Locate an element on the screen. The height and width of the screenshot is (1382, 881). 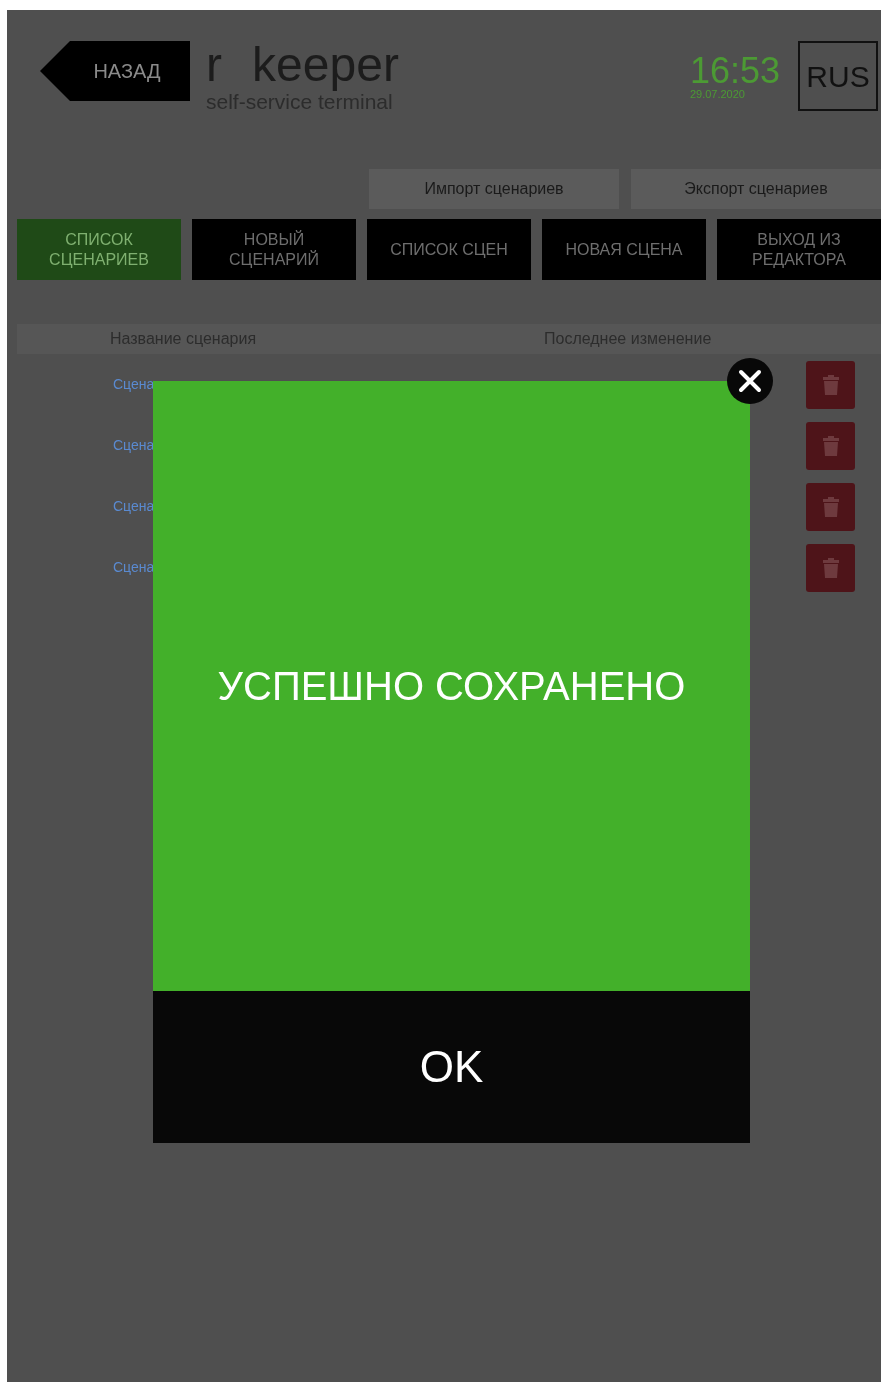
tool-button: Экспорт сценариев is located at coordinates (756, 189).